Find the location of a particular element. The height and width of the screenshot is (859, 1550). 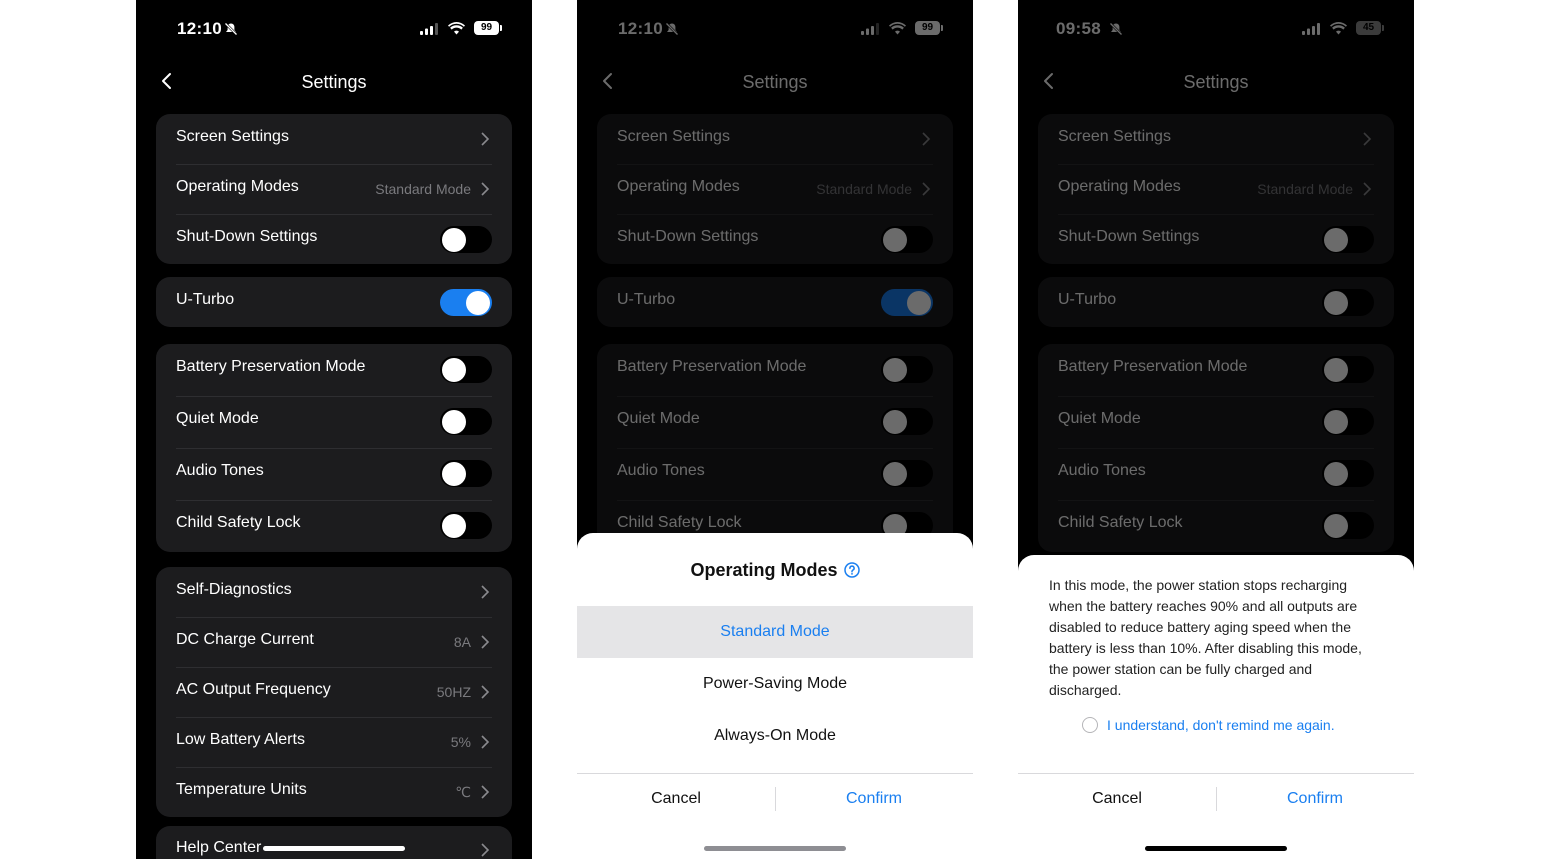

row-value: Standard Mode is located at coordinates (864, 189).